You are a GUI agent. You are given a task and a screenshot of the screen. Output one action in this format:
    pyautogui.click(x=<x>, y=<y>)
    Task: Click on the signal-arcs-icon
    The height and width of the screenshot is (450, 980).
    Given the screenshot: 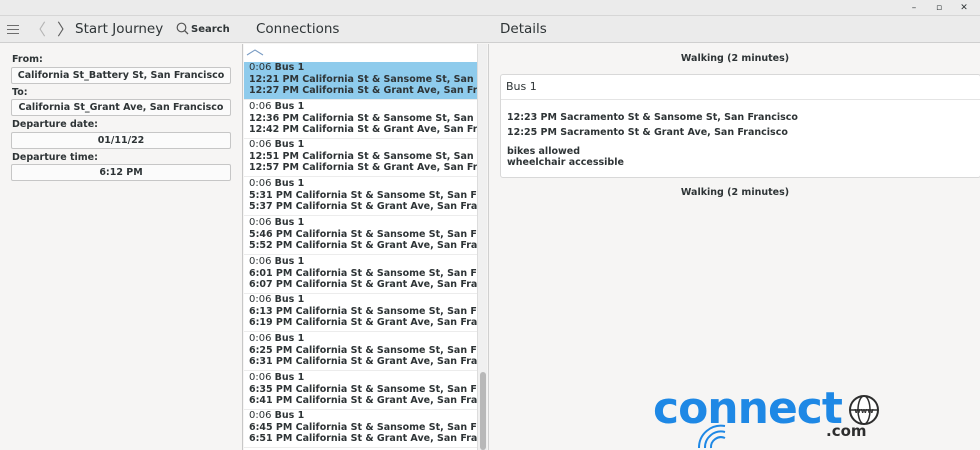 What is the action you would take?
    pyautogui.click(x=711, y=436)
    